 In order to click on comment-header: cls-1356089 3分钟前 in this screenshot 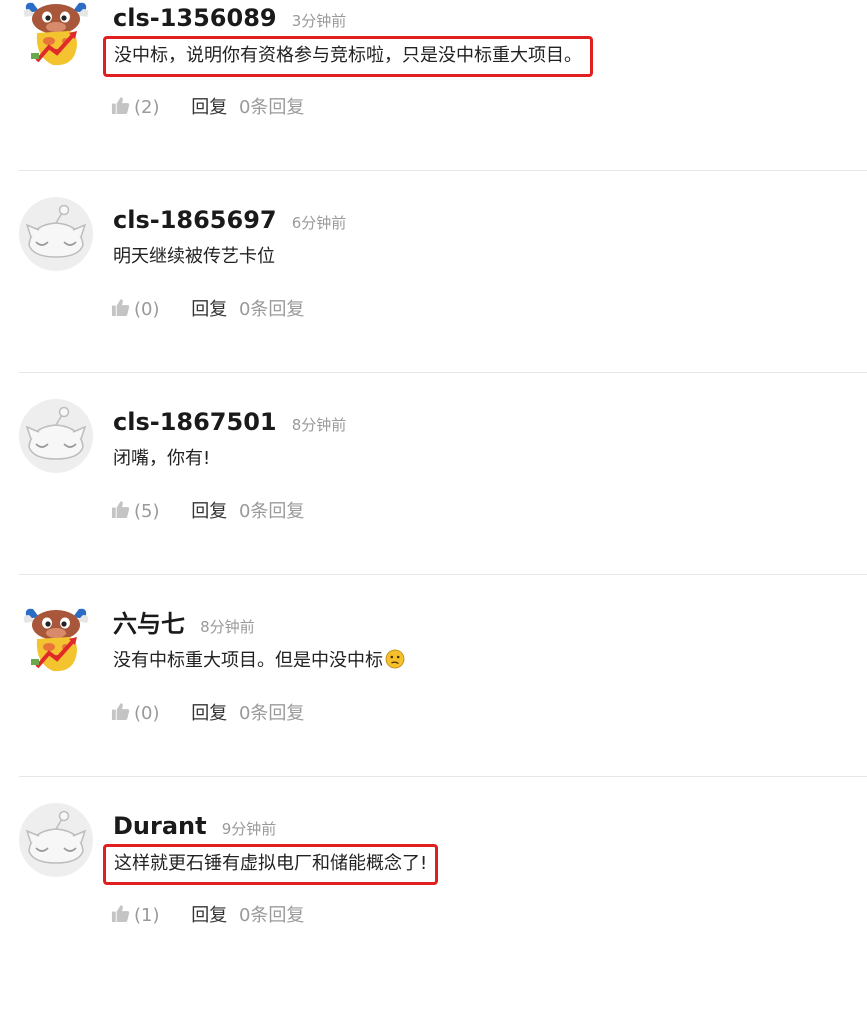, I will do `click(229, 18)`.